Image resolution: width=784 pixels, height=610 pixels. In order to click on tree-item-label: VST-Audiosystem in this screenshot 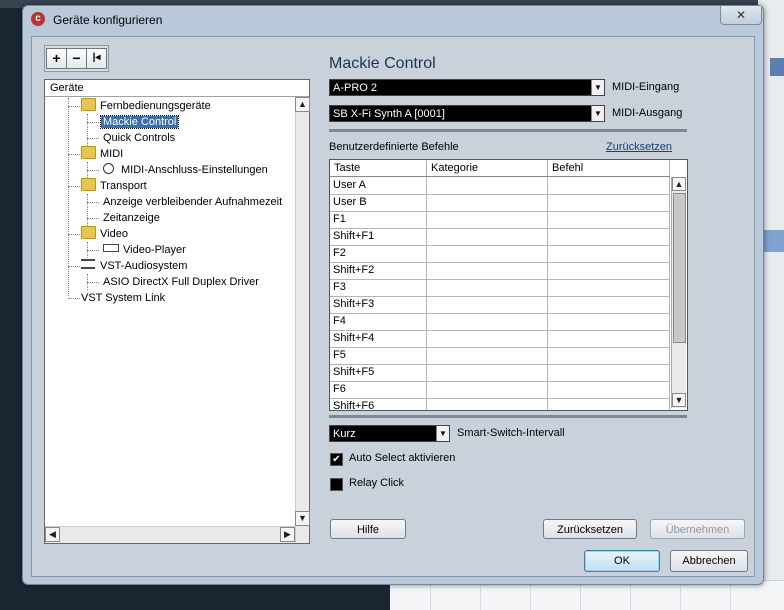, I will do `click(144, 266)`.